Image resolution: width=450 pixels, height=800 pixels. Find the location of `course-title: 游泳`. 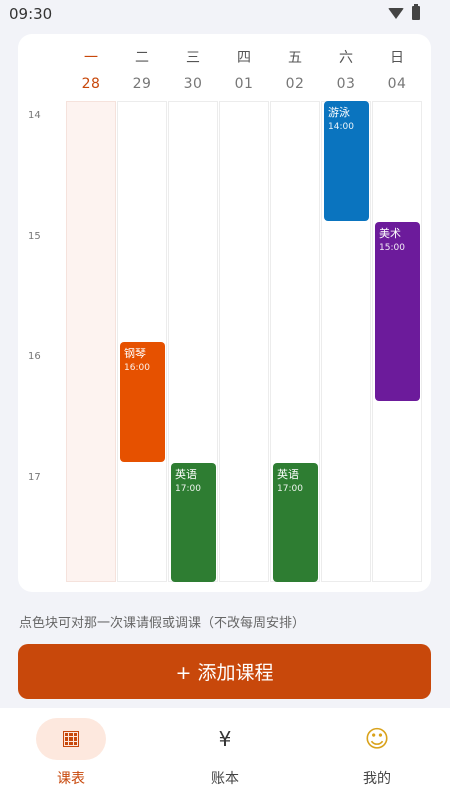

course-title: 游泳 is located at coordinates (339, 112).